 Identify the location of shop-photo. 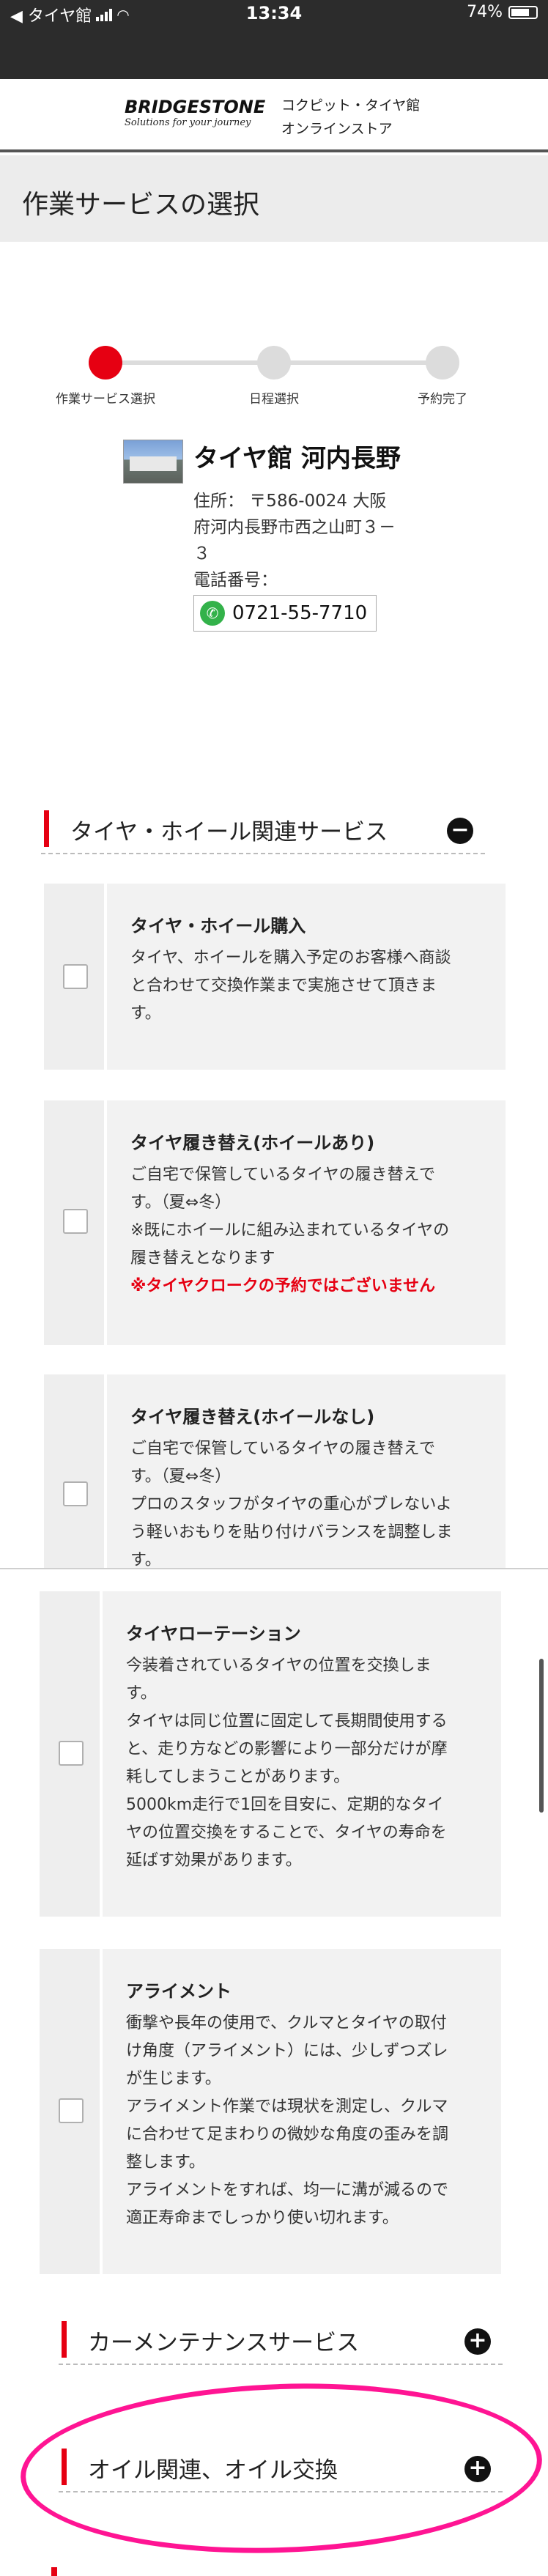
(153, 462).